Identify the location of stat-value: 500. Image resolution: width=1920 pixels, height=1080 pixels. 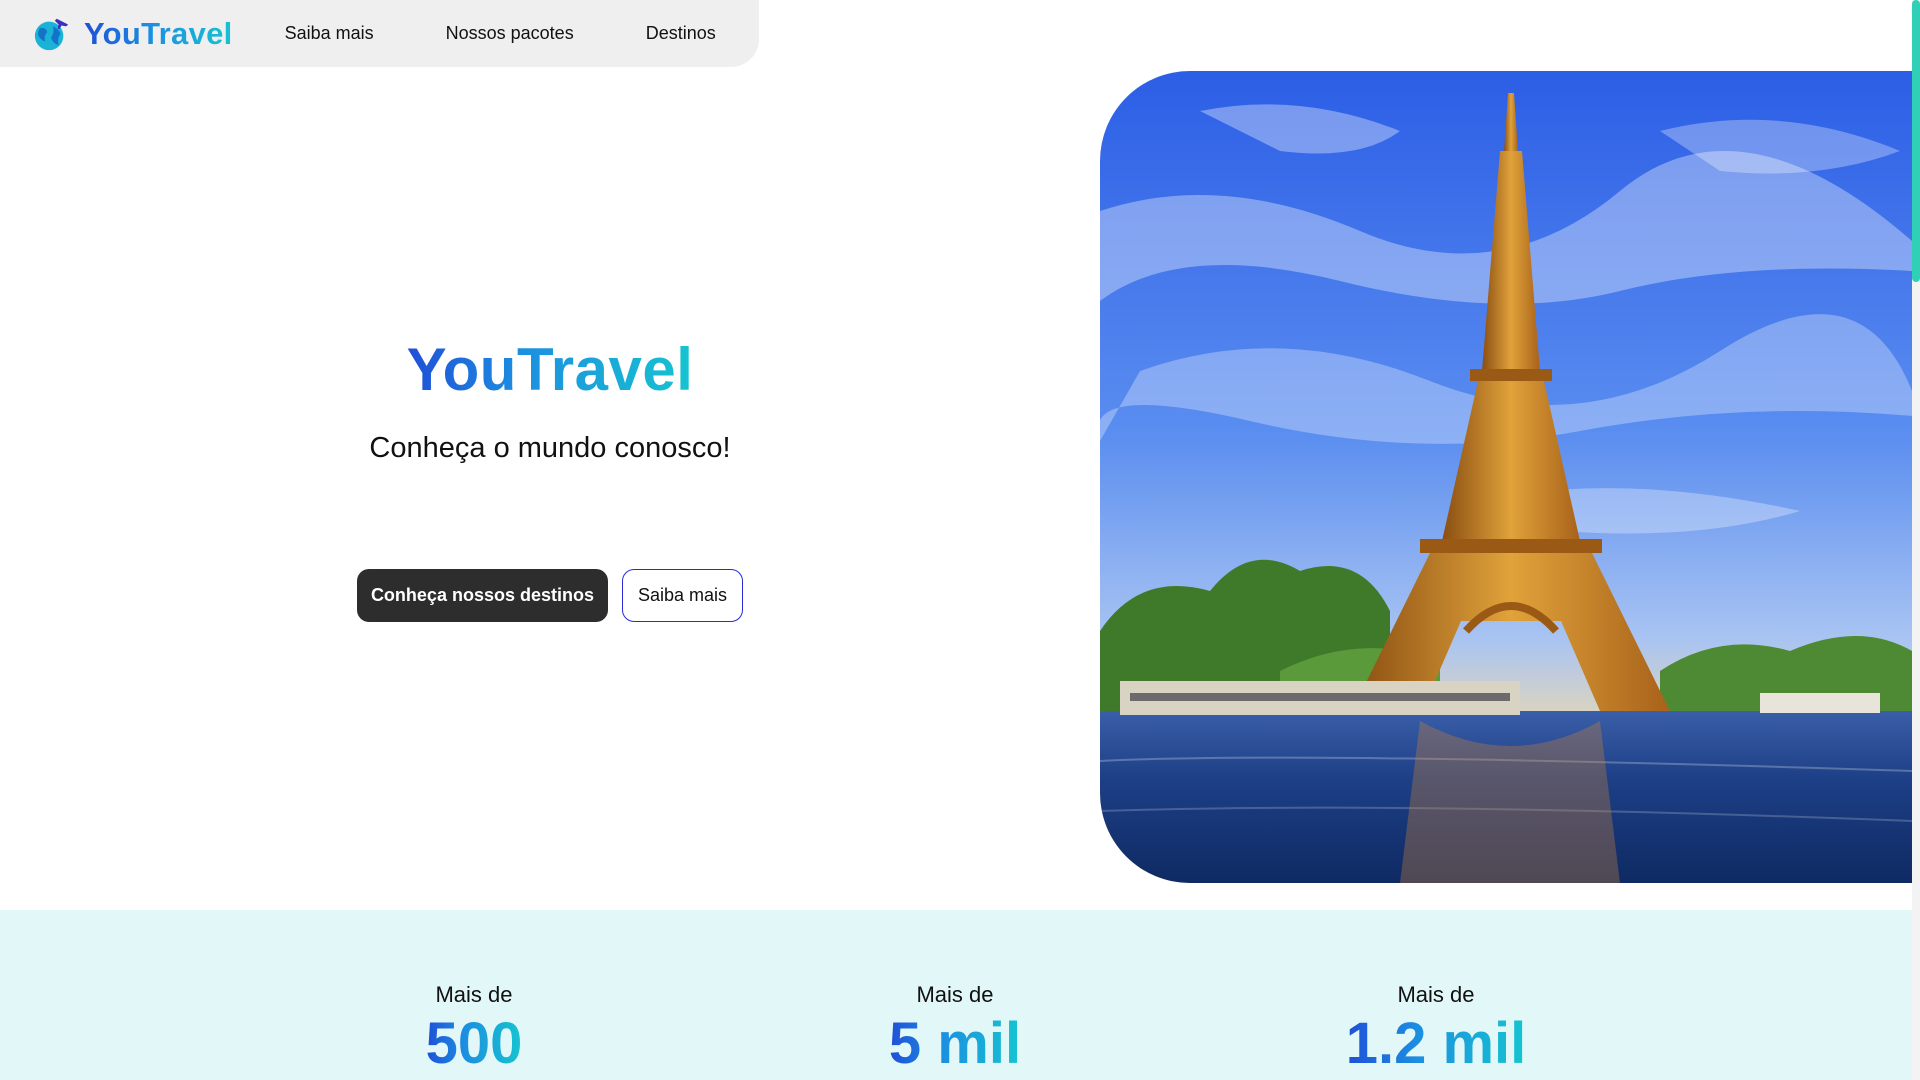
(474, 1043).